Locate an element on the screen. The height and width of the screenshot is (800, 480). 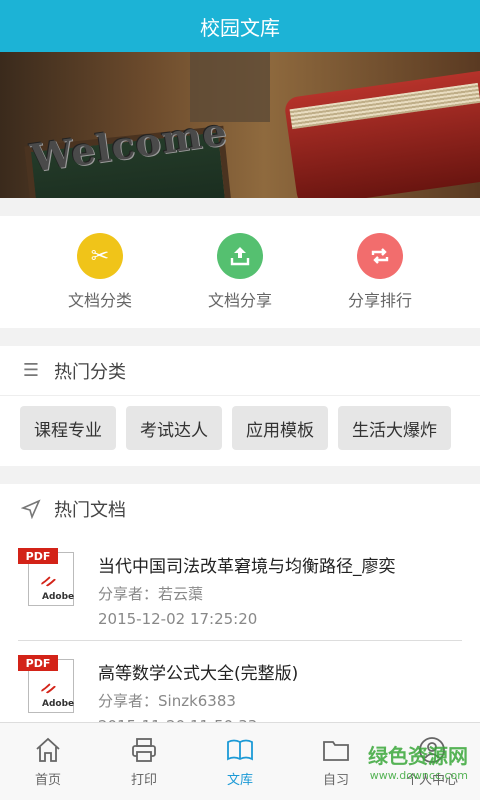
doc-title: 当代中国司法改革窘境与均衡路径_廖奕 is located at coordinates (247, 567).